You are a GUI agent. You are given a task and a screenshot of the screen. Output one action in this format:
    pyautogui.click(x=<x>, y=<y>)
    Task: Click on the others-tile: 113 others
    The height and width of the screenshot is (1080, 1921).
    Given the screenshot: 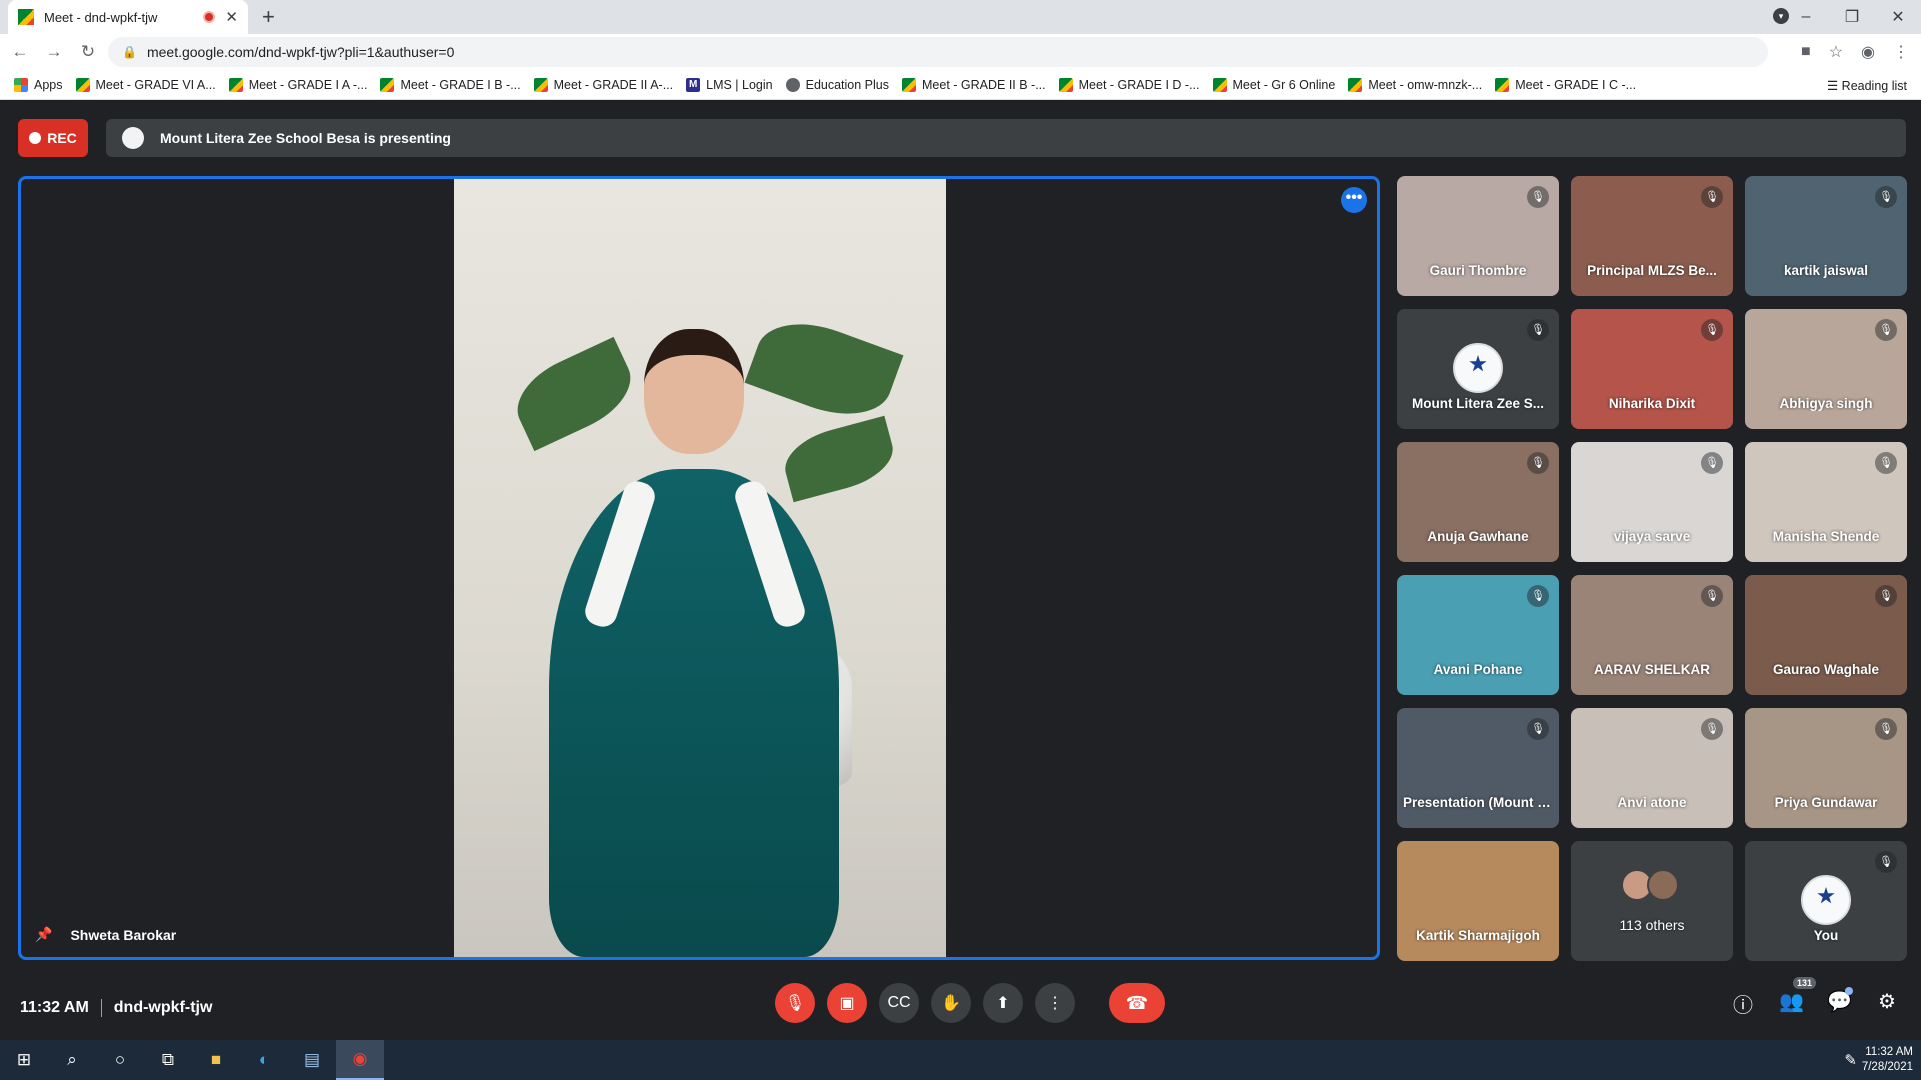 What is the action you would take?
    pyautogui.click(x=1652, y=901)
    